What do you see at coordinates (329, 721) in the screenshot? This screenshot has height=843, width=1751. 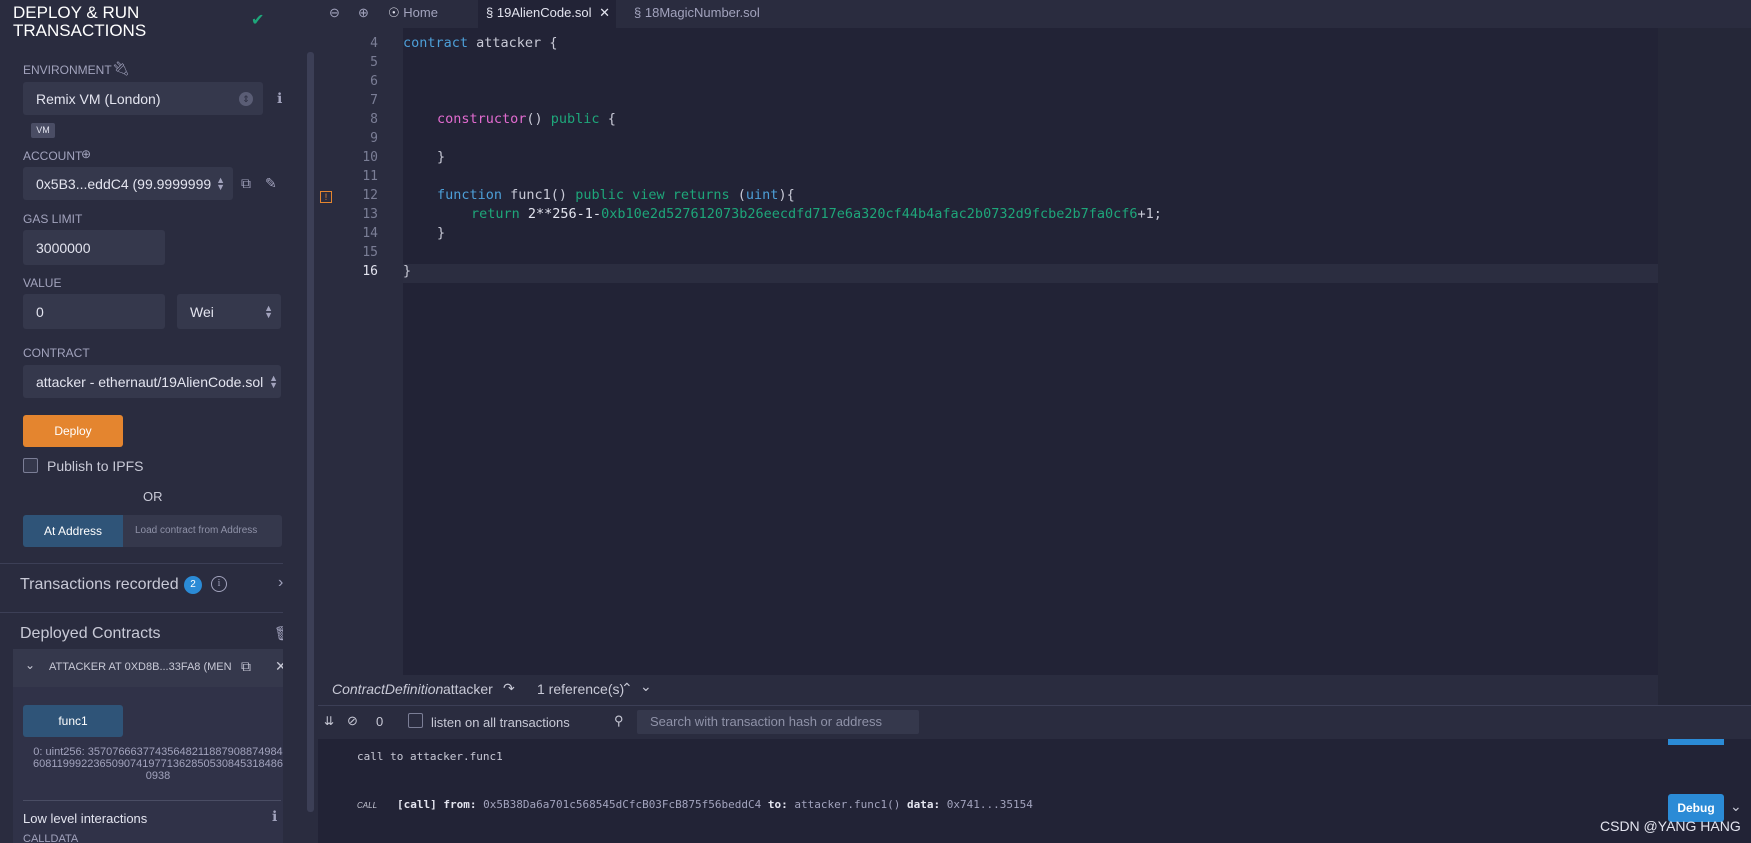 I see `collapse-icon: ⇊` at bounding box center [329, 721].